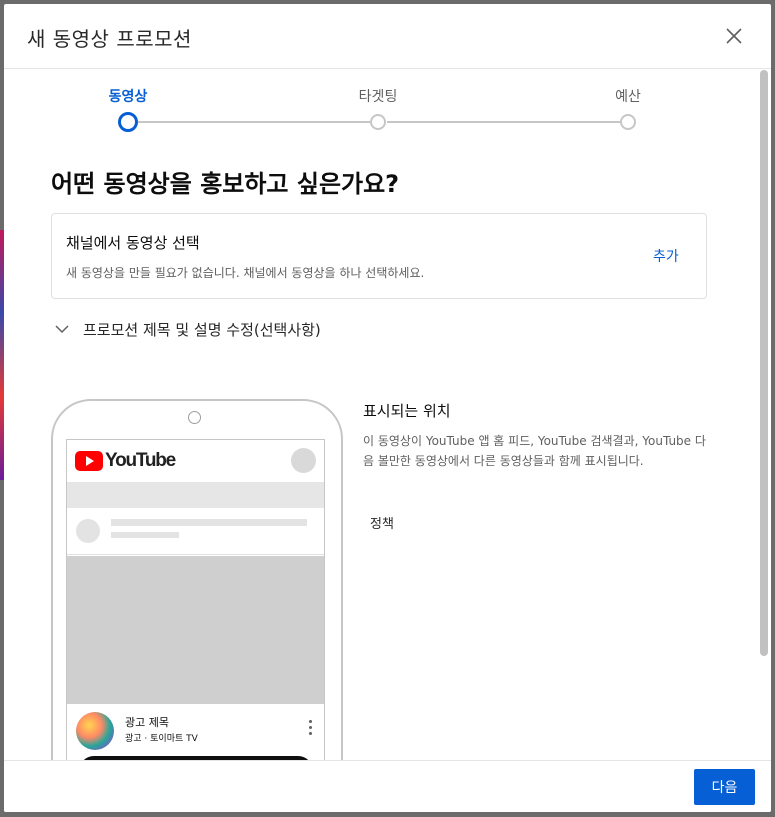 The image size is (775, 817). What do you see at coordinates (407, 411) in the screenshot?
I see `placement-title: 표시되는 위치` at bounding box center [407, 411].